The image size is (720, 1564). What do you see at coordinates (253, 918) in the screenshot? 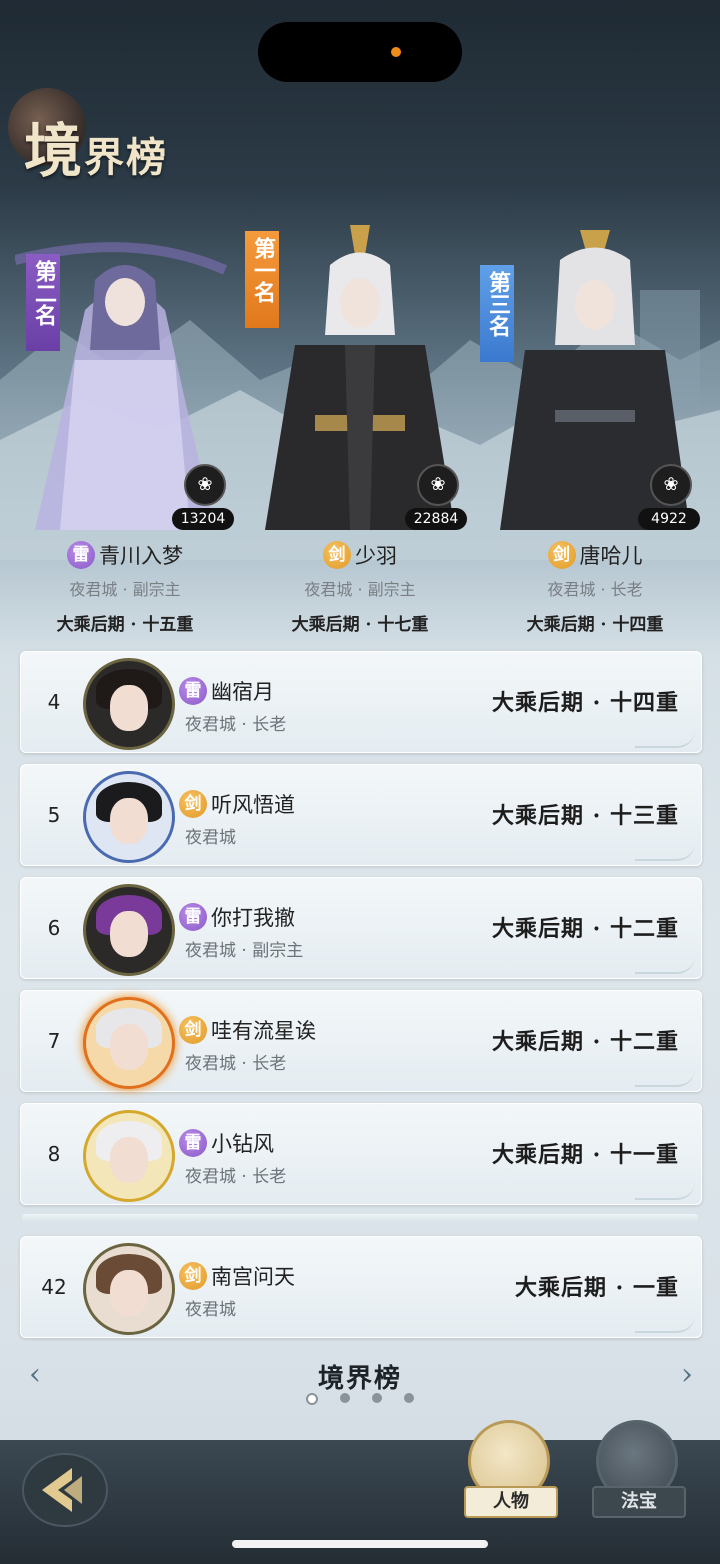
I see `player-name: 你打我撤` at bounding box center [253, 918].